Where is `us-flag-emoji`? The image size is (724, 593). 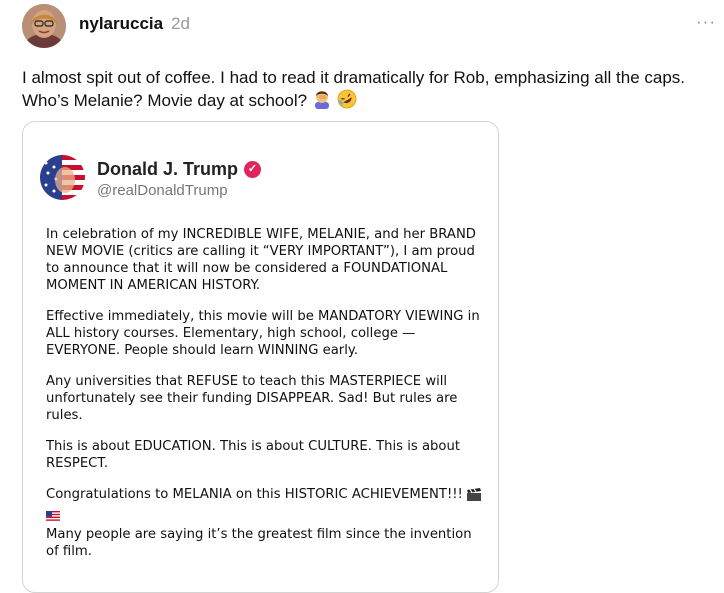
us-flag-emoji is located at coordinates (53, 517).